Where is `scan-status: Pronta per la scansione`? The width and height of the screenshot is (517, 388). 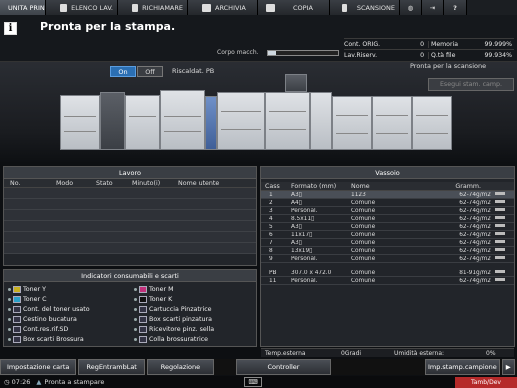
scan-status: Pronta per la scansione is located at coordinates (448, 66).